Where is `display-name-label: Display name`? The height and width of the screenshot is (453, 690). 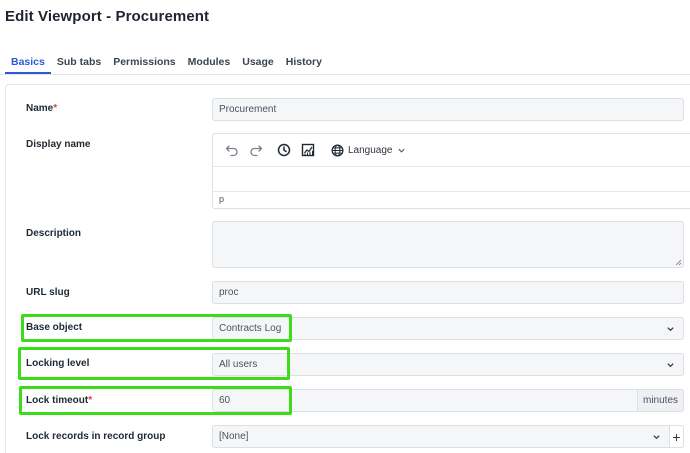
display-name-label: Display name is located at coordinates (58, 144).